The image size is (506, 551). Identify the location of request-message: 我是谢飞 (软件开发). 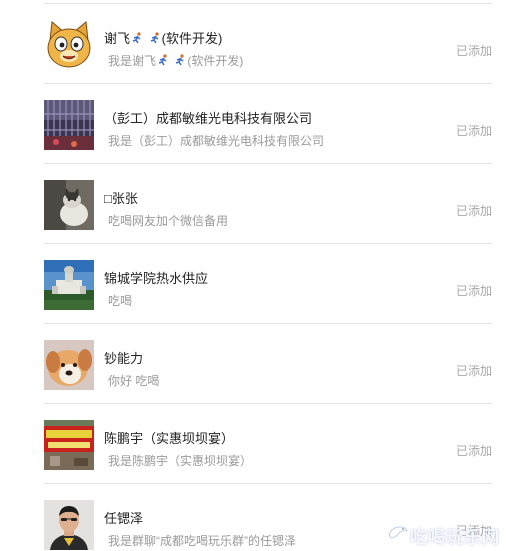
(176, 61).